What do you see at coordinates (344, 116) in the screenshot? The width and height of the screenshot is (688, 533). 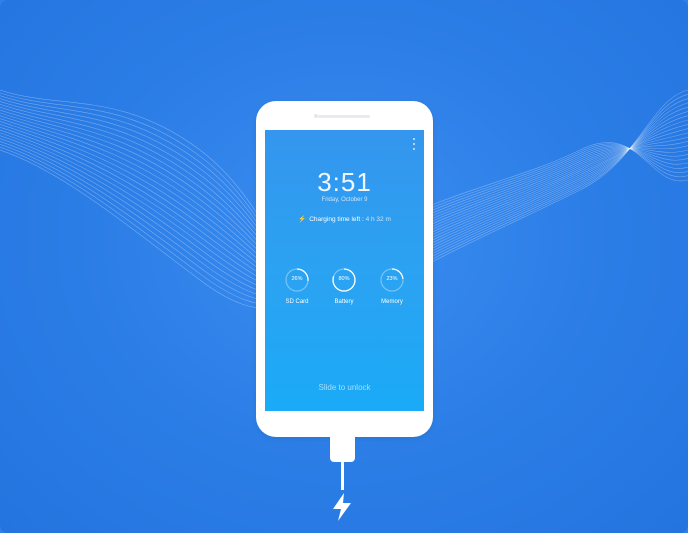 I see `phone-speaker` at bounding box center [344, 116].